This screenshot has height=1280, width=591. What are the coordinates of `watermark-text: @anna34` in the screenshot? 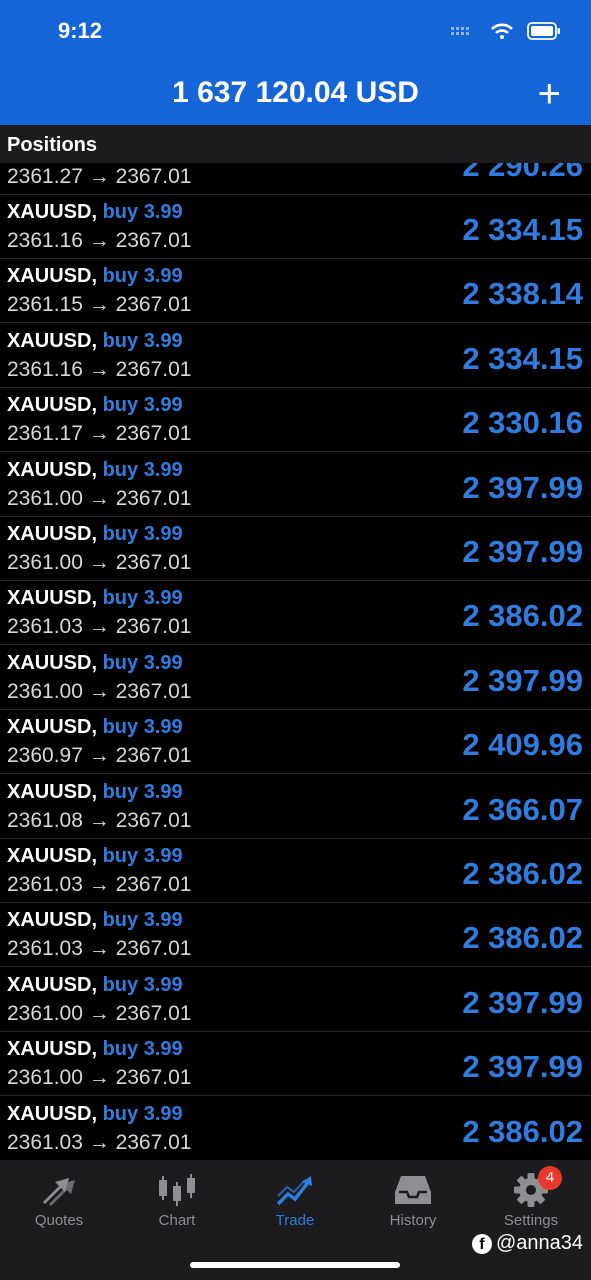 It's located at (539, 1243).